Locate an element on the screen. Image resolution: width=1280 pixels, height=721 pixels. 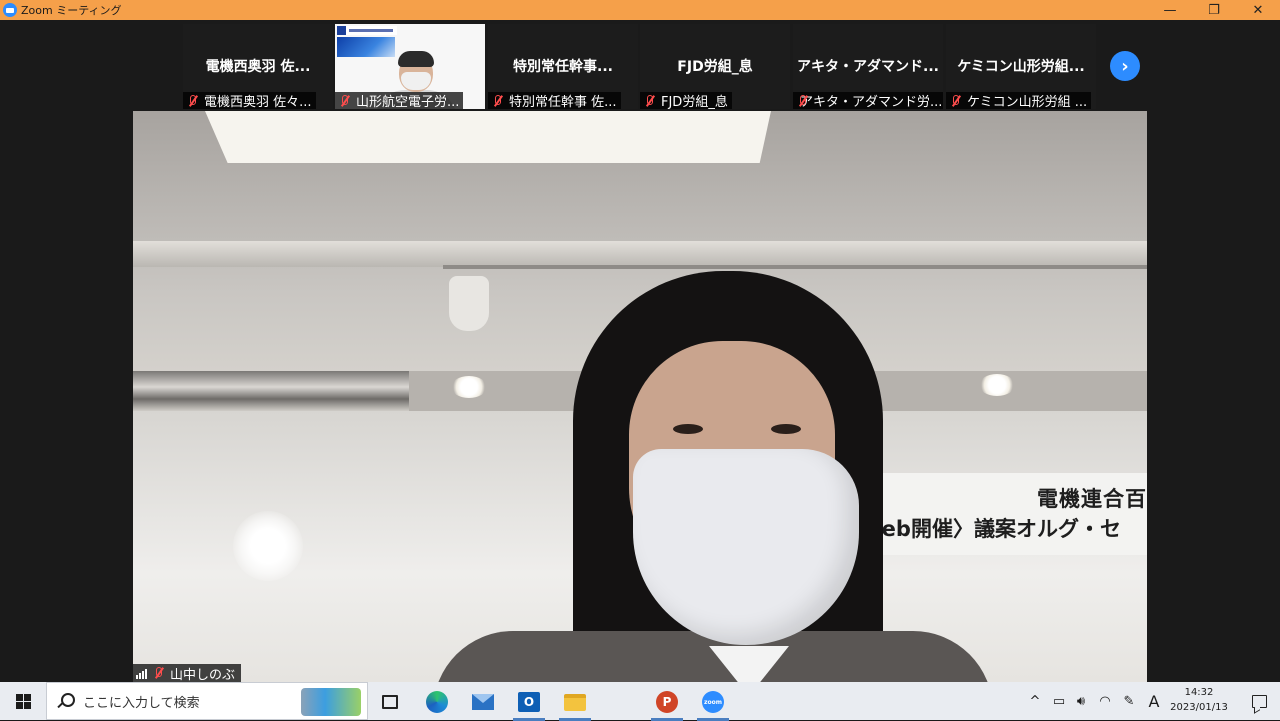
volume-icon: 🔊︎ is located at coordinates (1081, 701).